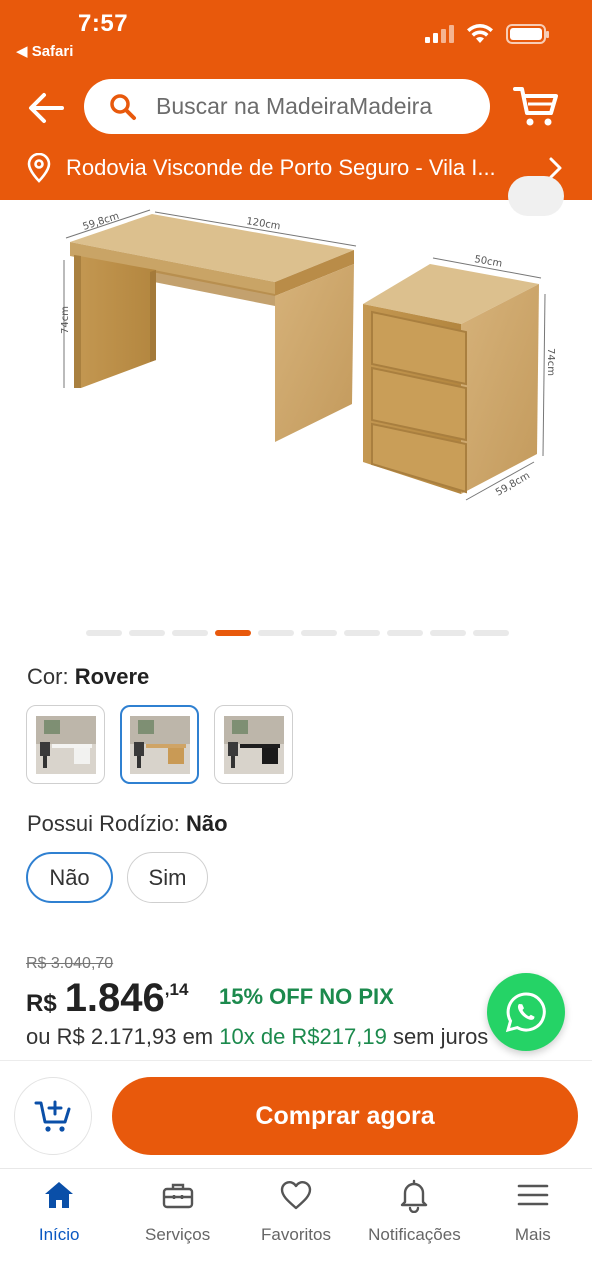  What do you see at coordinates (212, 328) in the screenshot?
I see `desk-drawing` at bounding box center [212, 328].